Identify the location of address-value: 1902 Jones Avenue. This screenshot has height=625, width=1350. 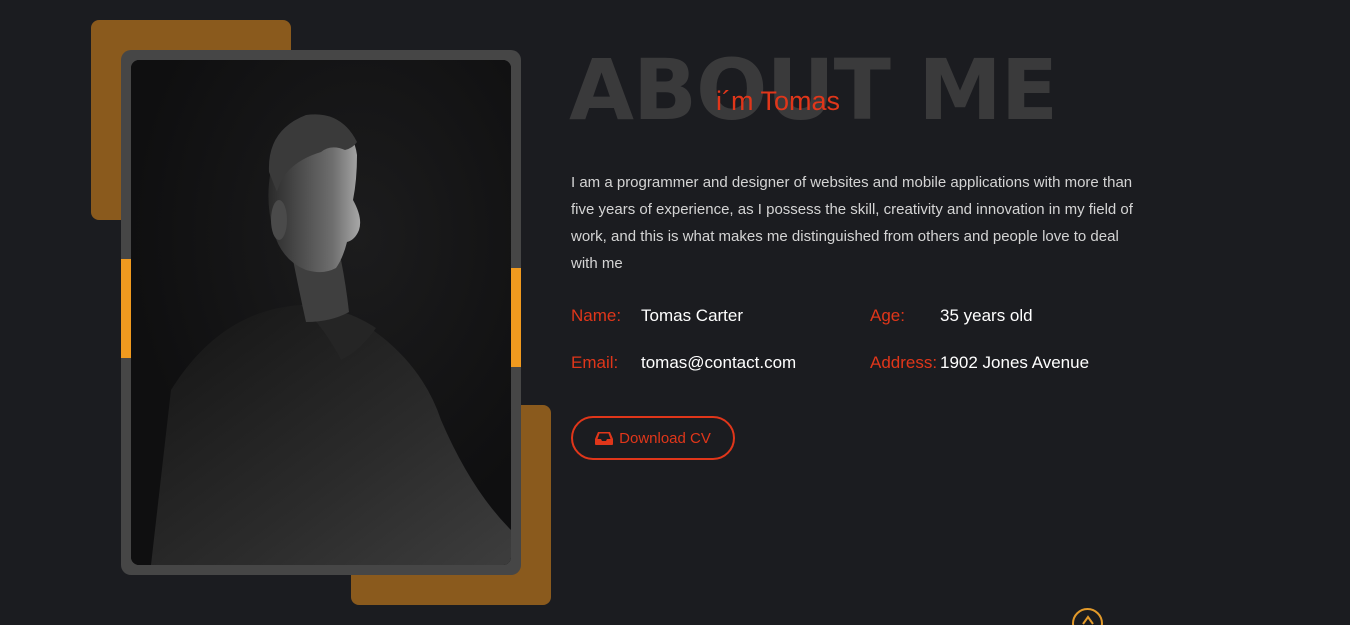
(1015, 362).